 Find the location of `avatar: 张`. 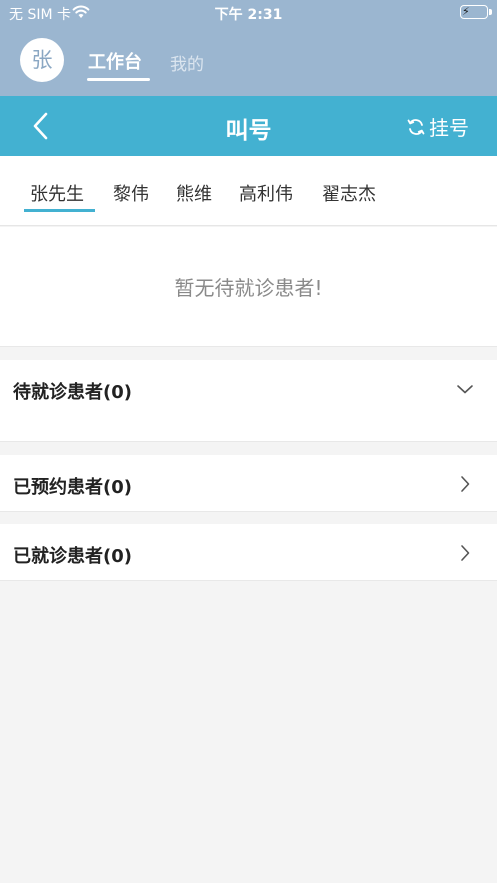

avatar: 张 is located at coordinates (42, 60).